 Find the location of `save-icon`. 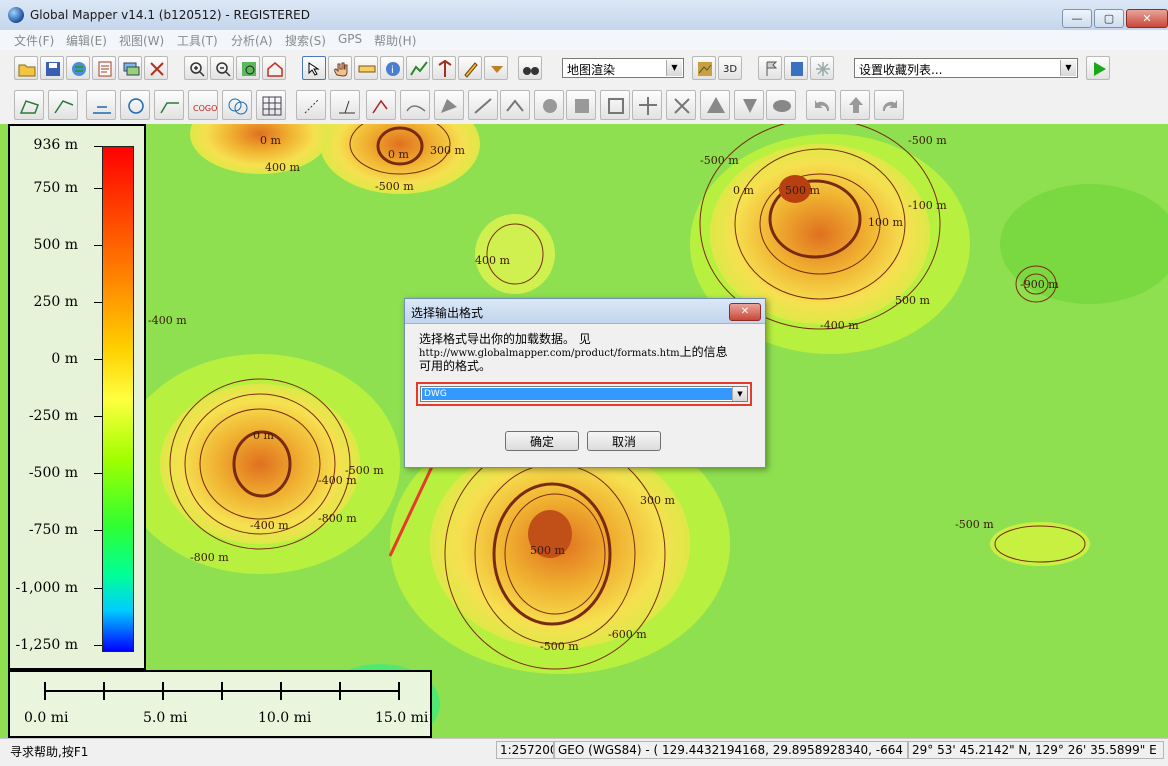

save-icon is located at coordinates (52, 68).